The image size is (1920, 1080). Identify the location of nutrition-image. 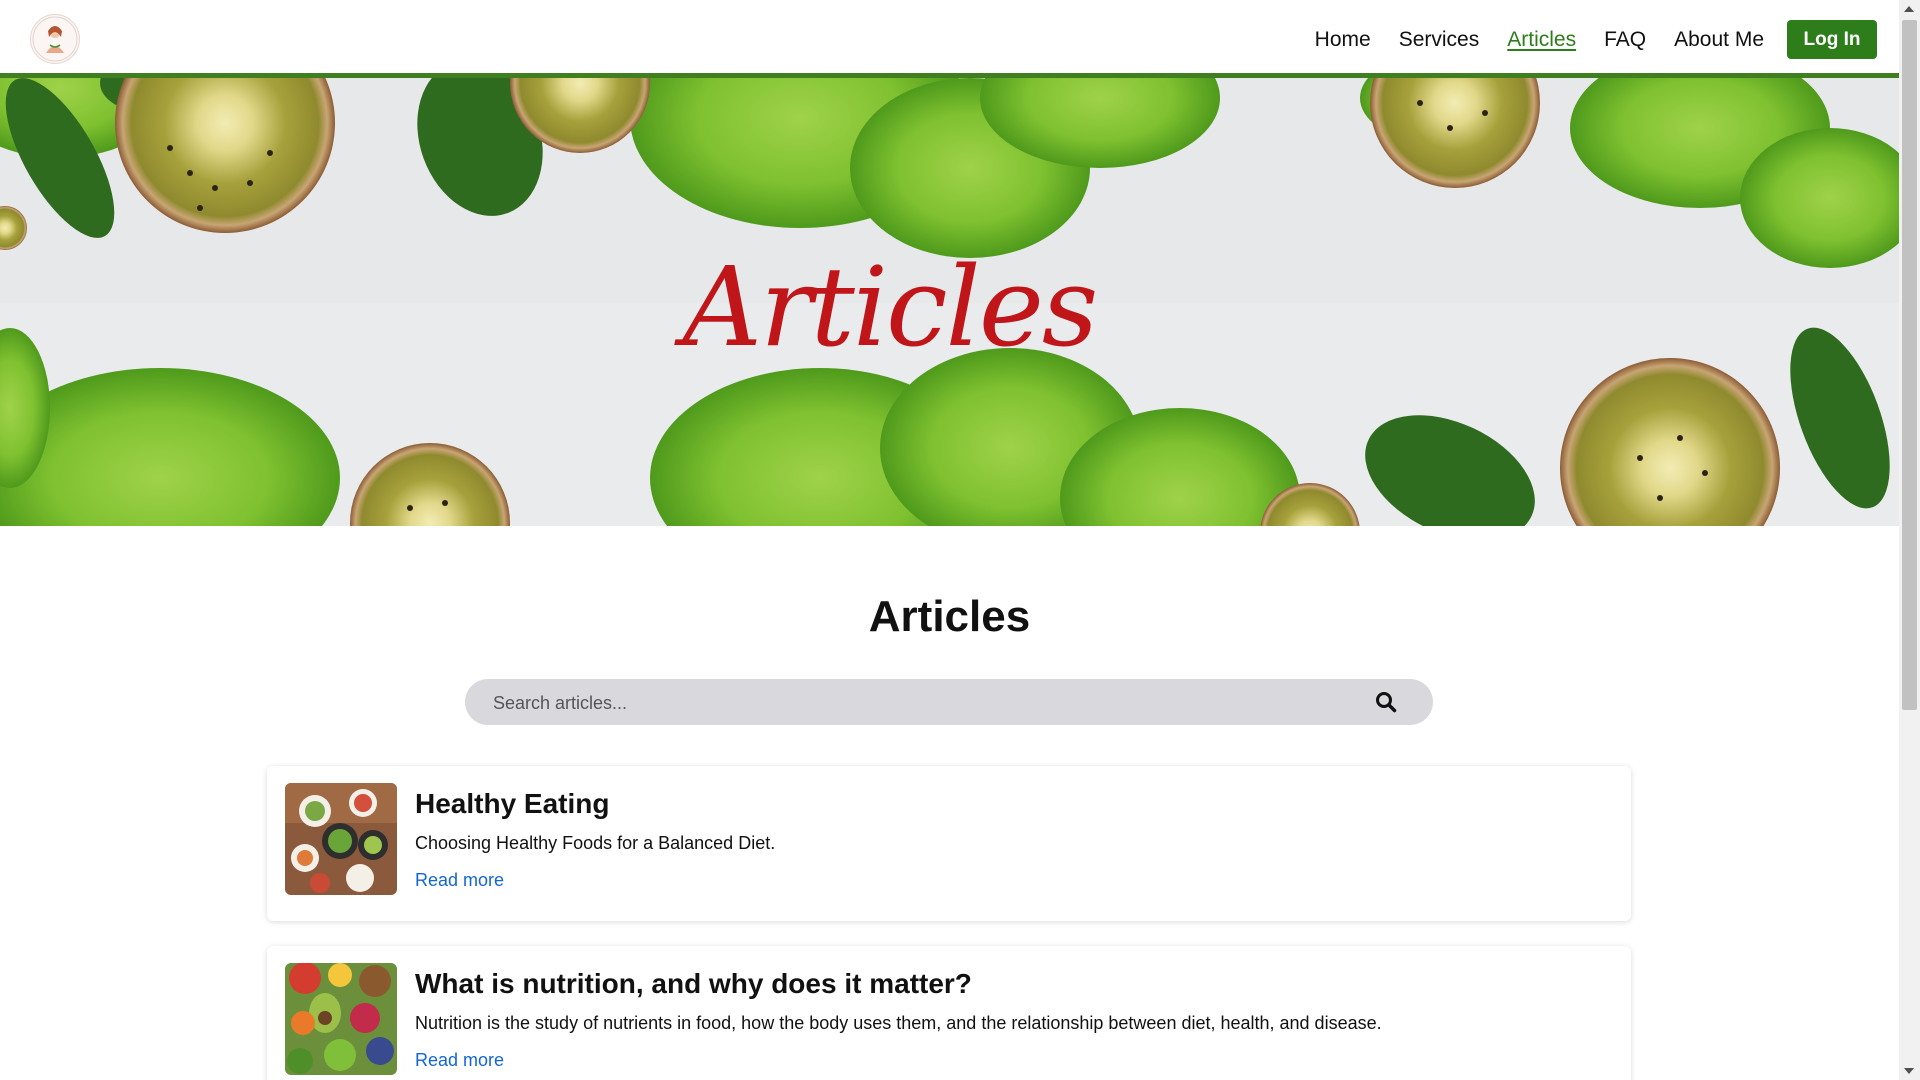
(341, 1019).